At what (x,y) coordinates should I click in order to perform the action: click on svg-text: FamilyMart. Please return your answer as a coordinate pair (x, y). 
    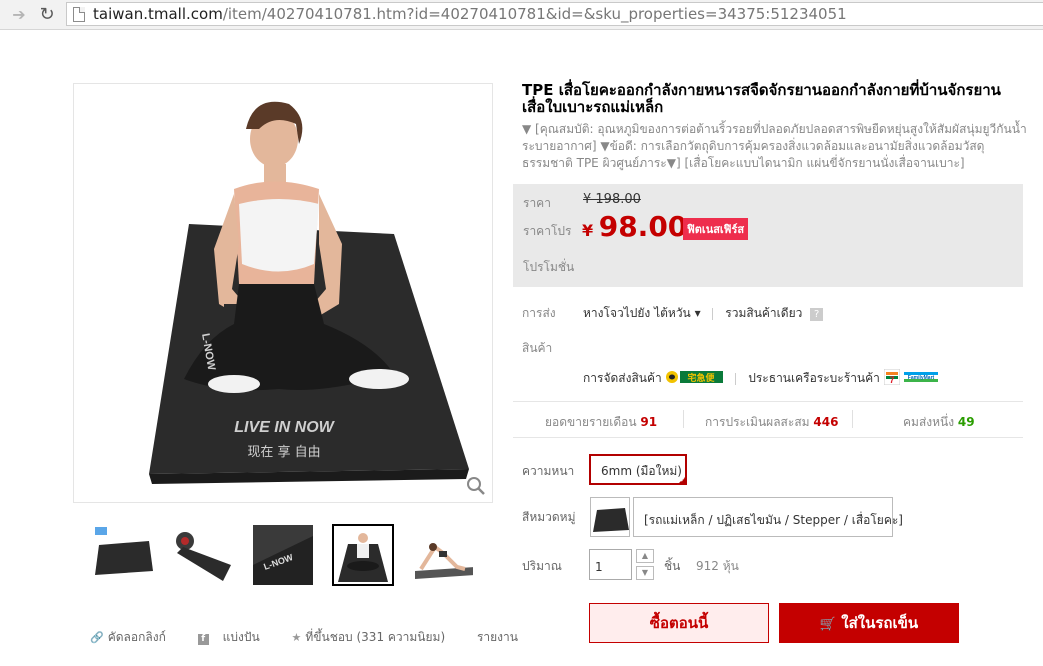
    Looking at the image, I should click on (920, 378).